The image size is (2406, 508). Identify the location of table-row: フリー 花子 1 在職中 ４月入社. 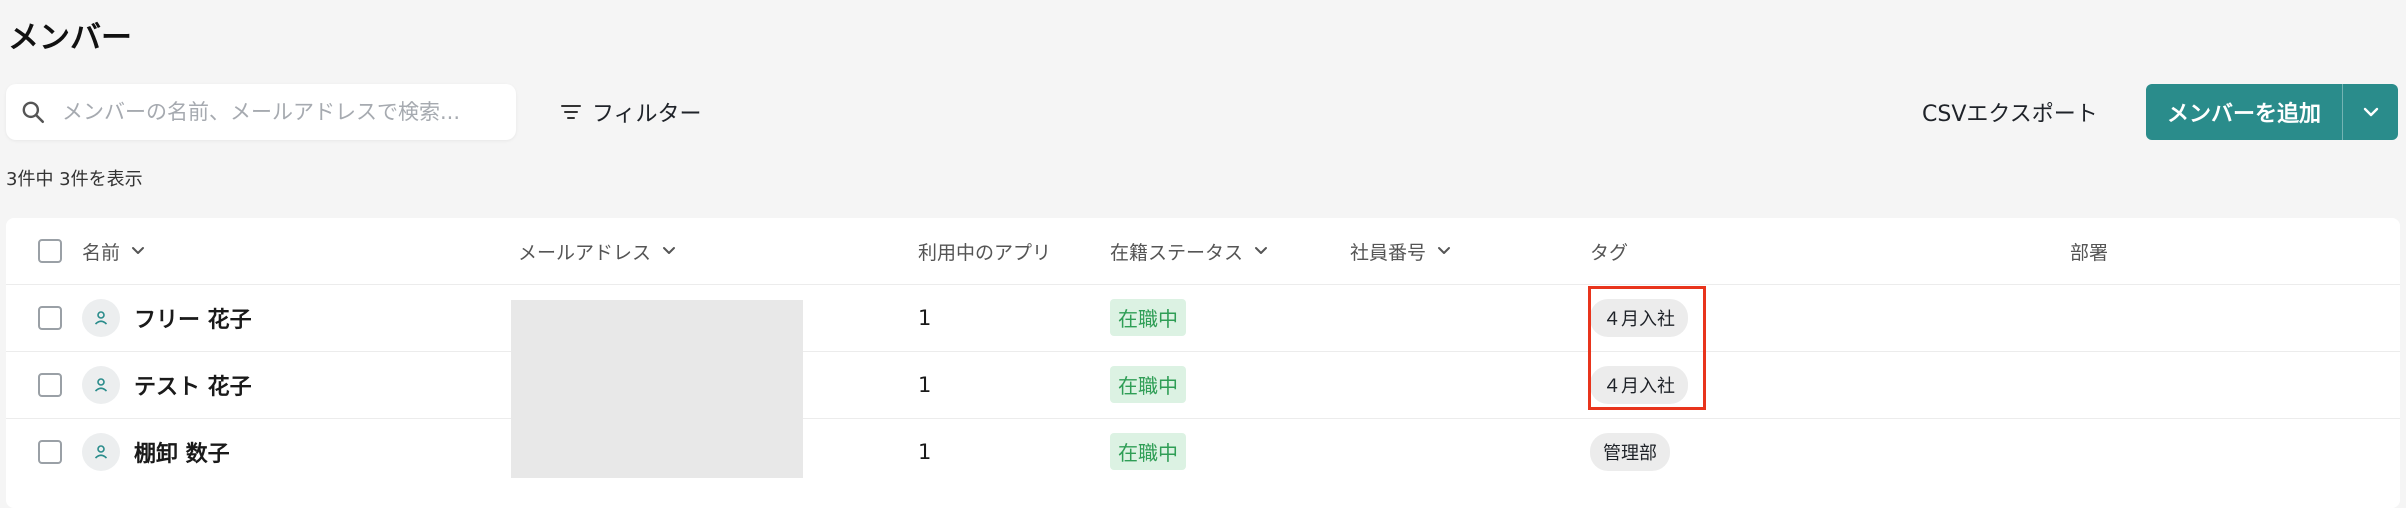
(1203, 318).